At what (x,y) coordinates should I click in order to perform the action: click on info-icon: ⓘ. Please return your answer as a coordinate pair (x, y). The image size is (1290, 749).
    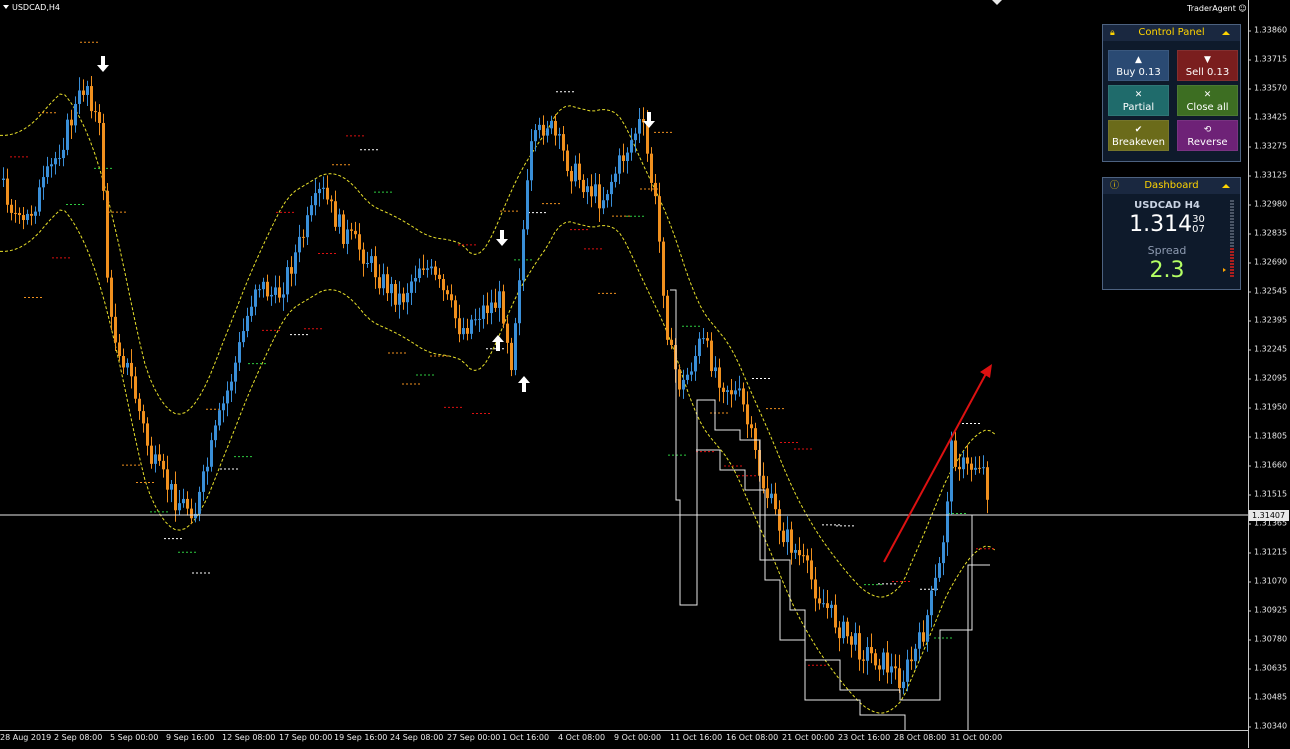
    Looking at the image, I should click on (1115, 186).